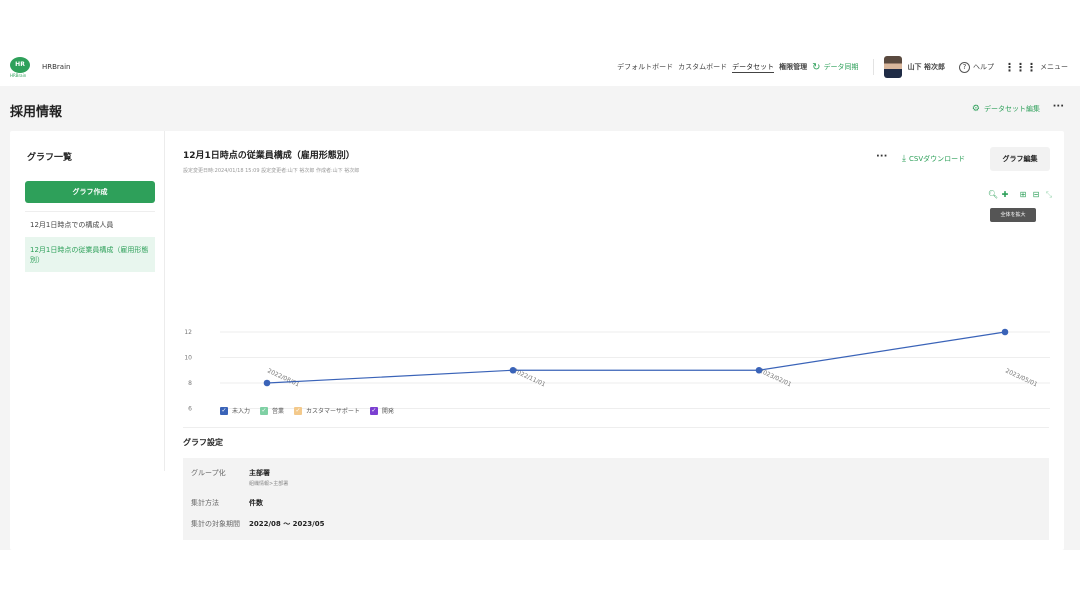 The width and height of the screenshot is (1080, 608). I want to click on graph-list-item-selected: 12月1日時点の従業員構成（雇用形態別）, so click(90, 254).